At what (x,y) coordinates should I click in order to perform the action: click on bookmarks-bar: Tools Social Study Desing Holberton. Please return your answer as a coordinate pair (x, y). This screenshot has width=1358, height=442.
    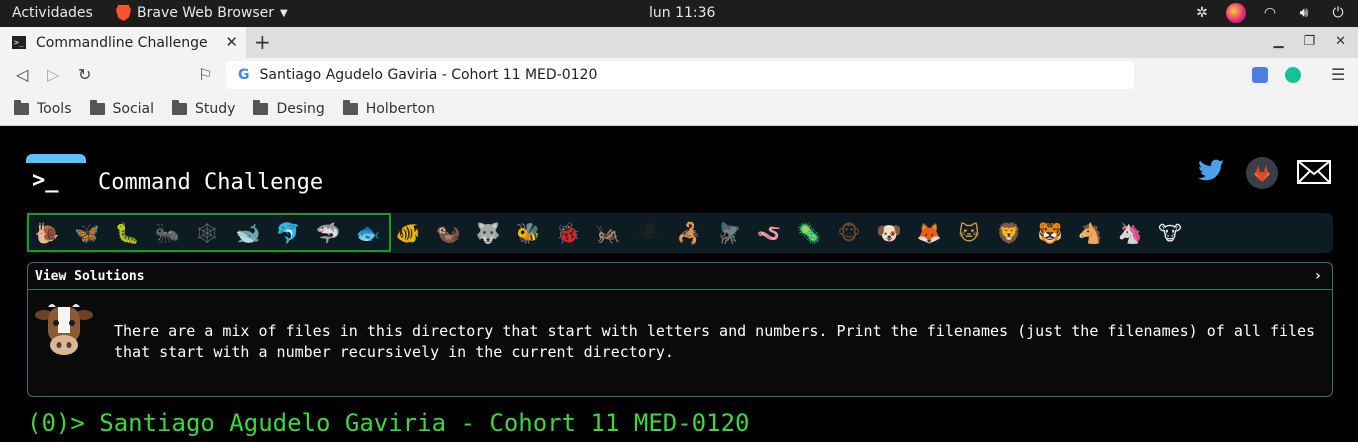
    Looking at the image, I should click on (679, 109).